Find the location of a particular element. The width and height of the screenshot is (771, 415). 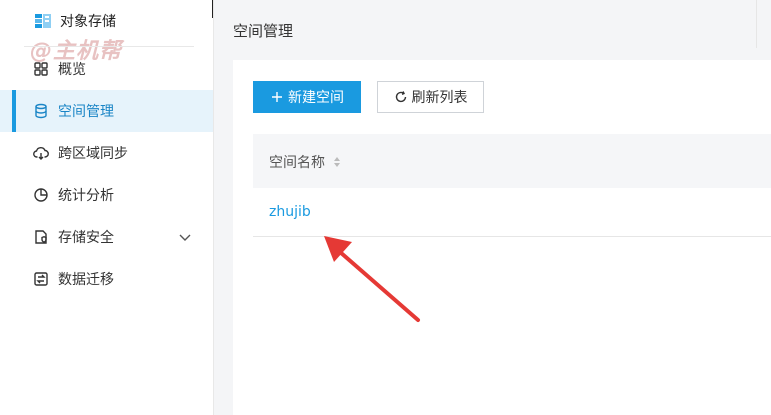

sidebar-item-space-management: 空间管理 is located at coordinates (106, 111).